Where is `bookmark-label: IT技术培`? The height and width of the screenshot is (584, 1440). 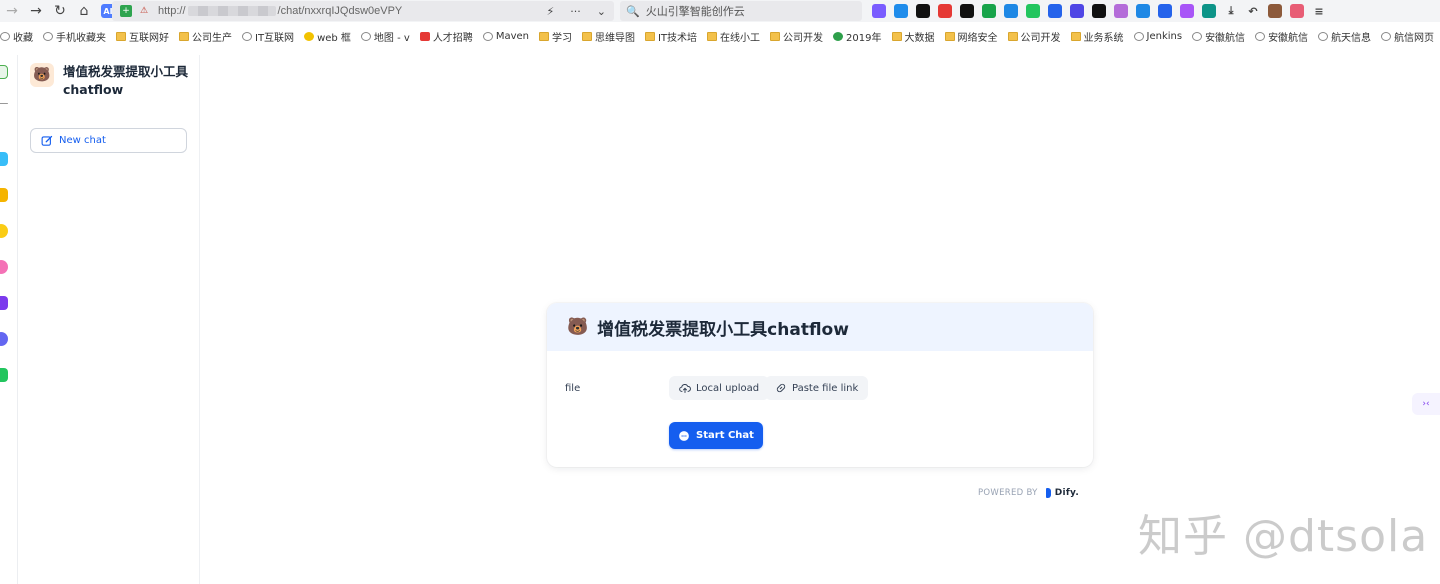
bookmark-label: IT技术培 is located at coordinates (677, 38).